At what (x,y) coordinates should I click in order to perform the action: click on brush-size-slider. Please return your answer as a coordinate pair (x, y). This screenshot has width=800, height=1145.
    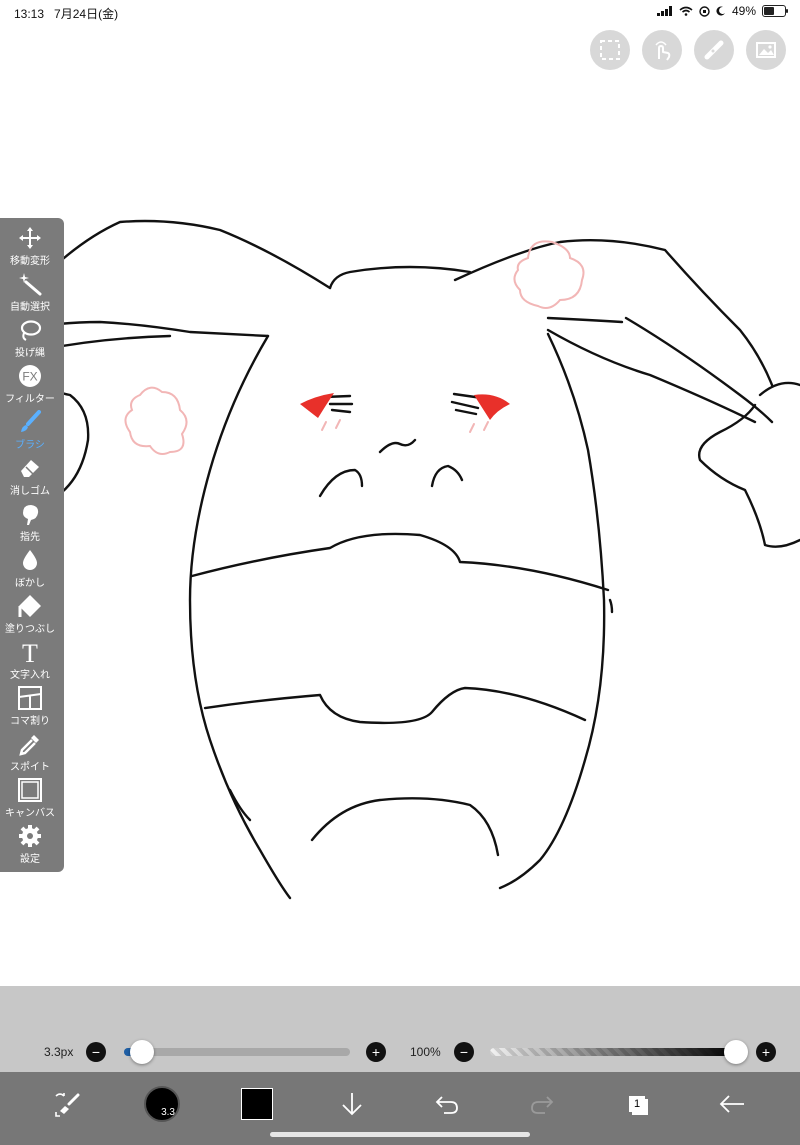
    Looking at the image, I should click on (237, 1052).